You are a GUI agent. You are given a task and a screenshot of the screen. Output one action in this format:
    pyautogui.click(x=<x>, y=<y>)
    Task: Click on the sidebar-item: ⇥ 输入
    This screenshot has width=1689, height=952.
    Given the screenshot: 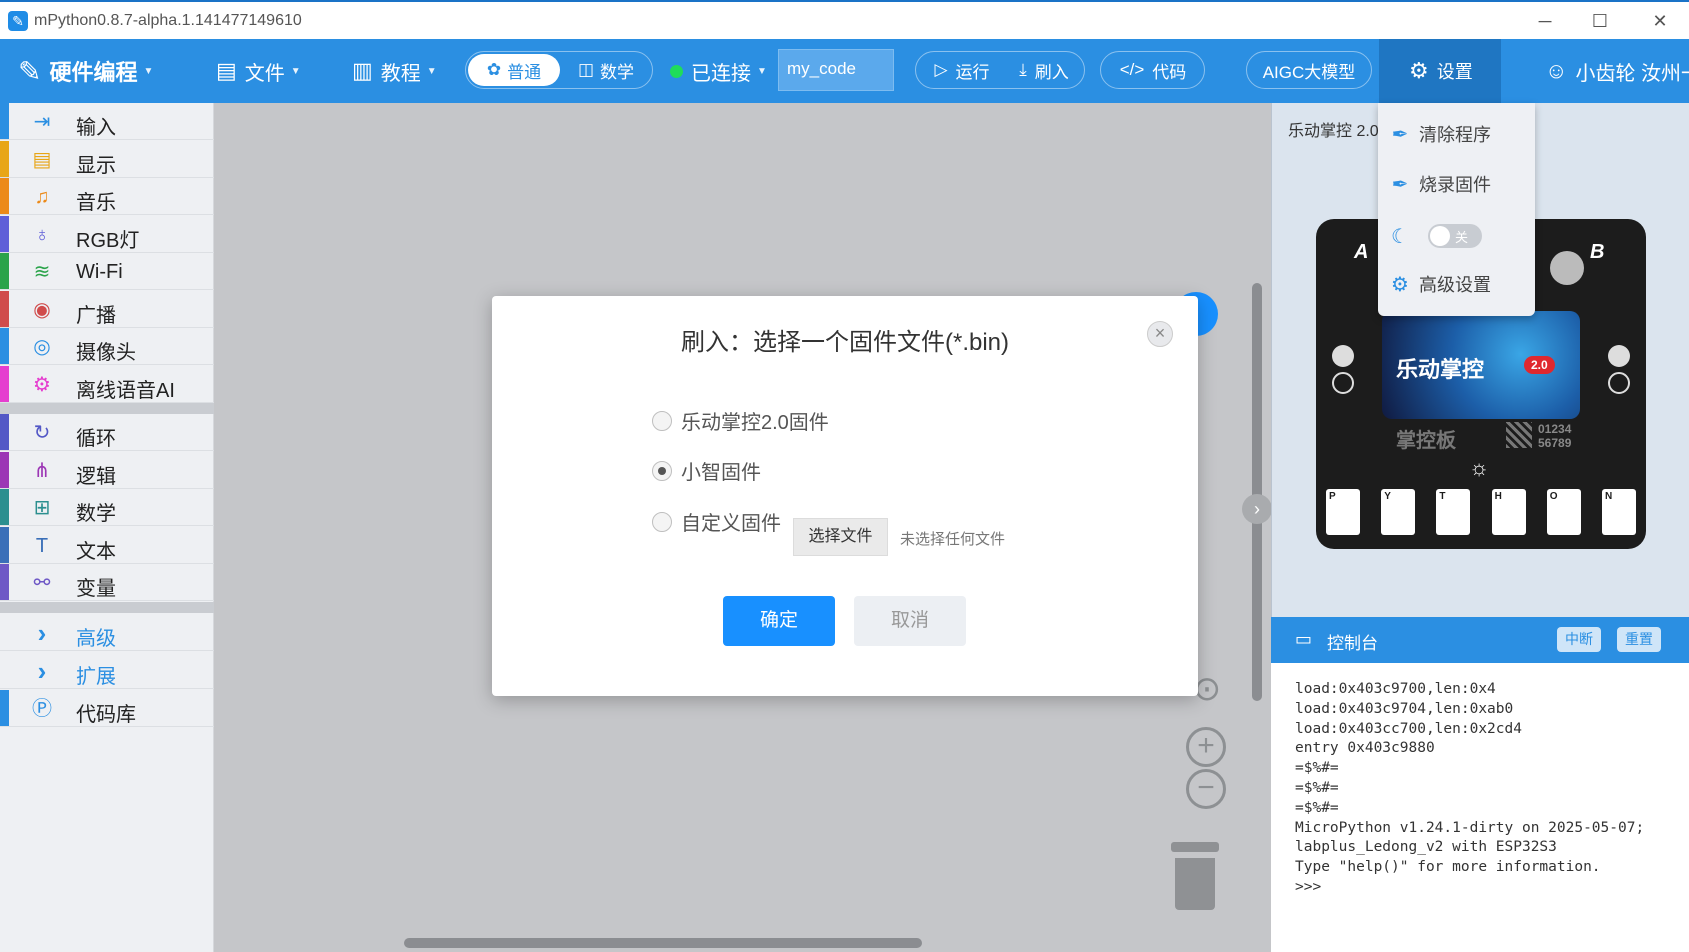 What is the action you would take?
    pyautogui.click(x=107, y=121)
    